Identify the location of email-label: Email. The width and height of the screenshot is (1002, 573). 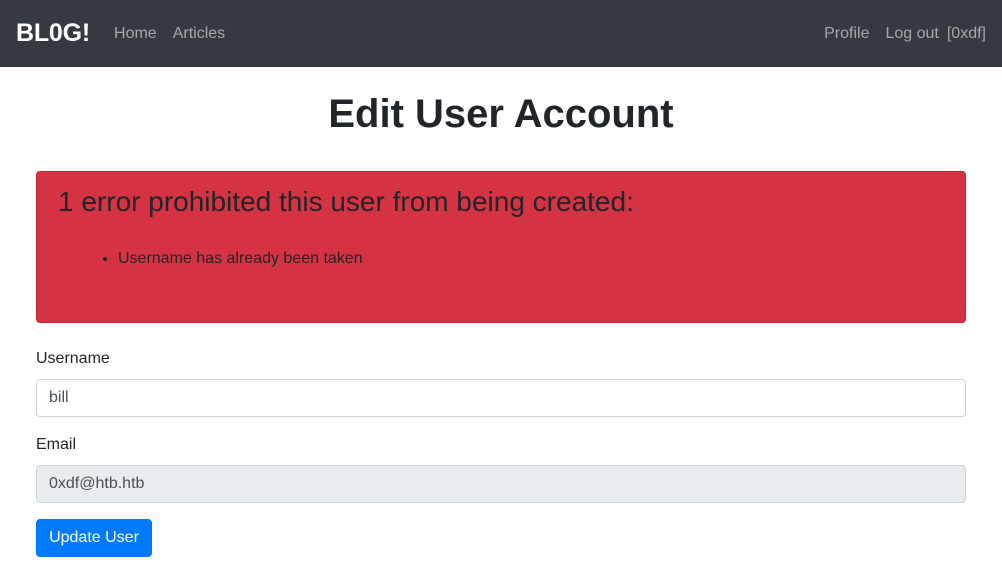
(56, 444).